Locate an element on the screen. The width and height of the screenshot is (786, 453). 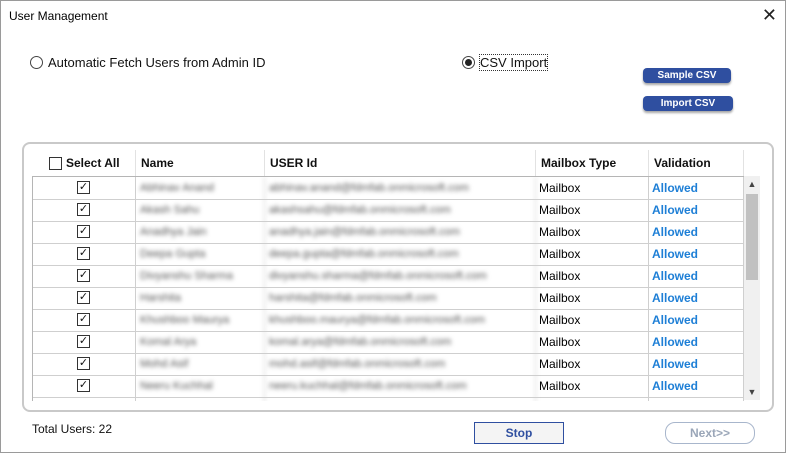
row-name-cell: Akash Sahu is located at coordinates (200, 210).